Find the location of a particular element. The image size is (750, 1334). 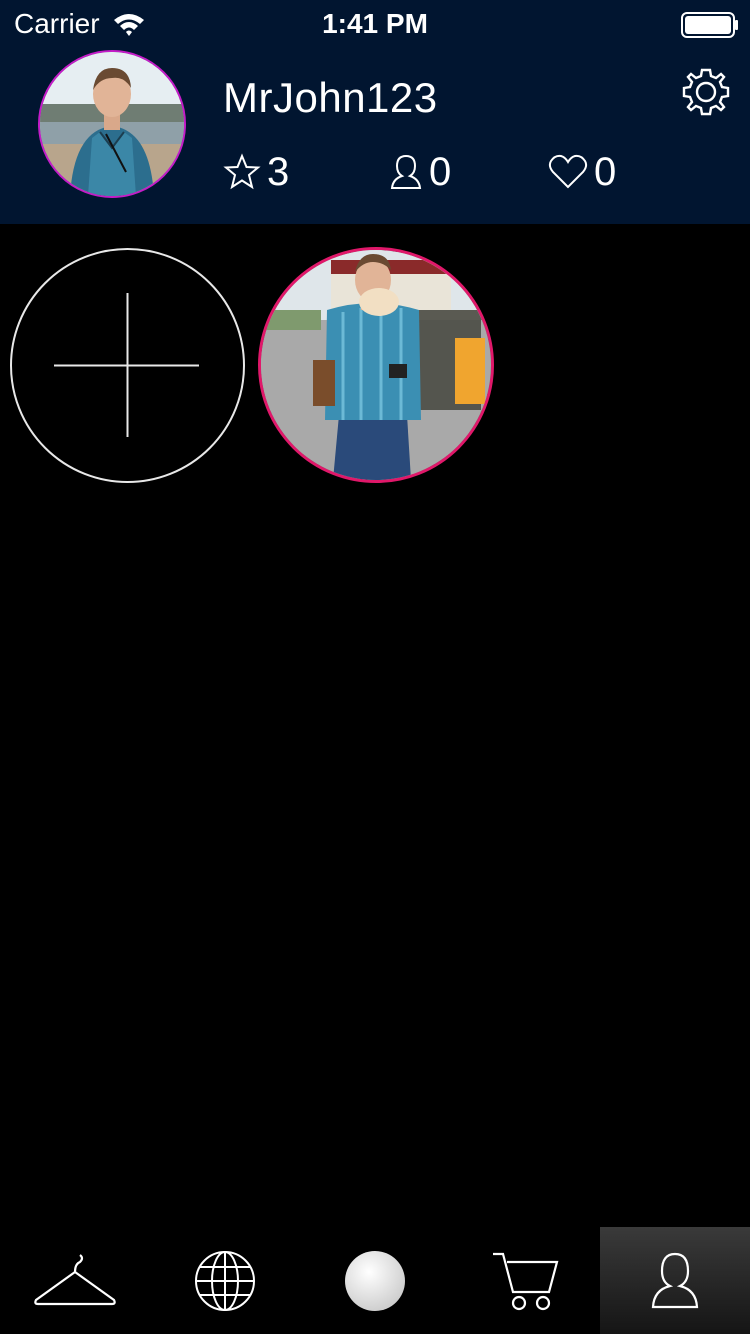

add-photo-button is located at coordinates (127, 365).